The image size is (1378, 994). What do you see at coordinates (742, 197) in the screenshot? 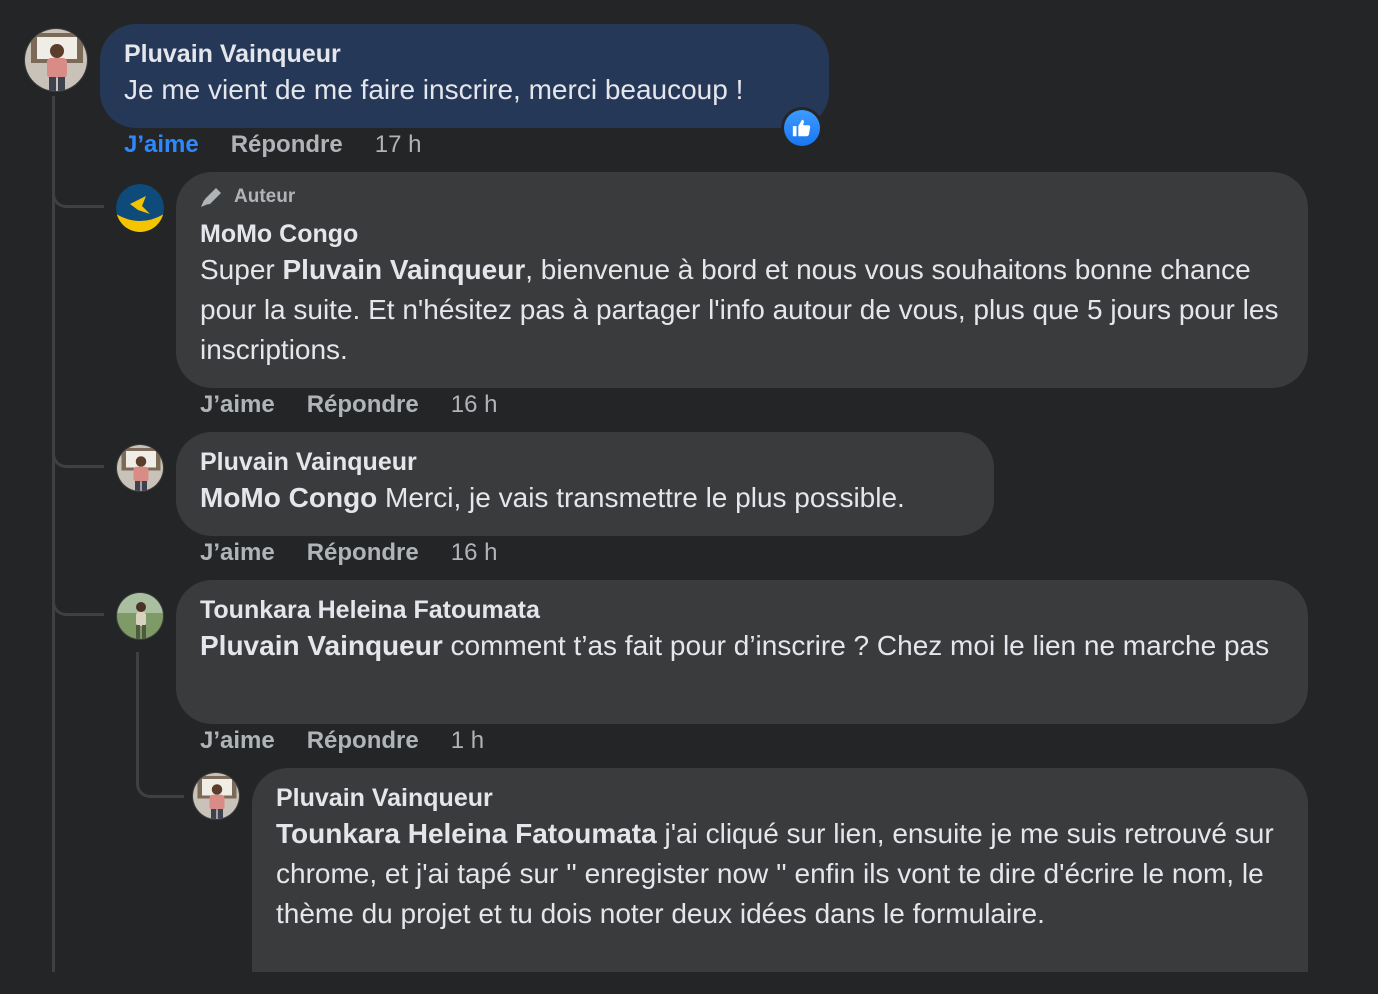
I see `author-badge: Auteur` at bounding box center [742, 197].